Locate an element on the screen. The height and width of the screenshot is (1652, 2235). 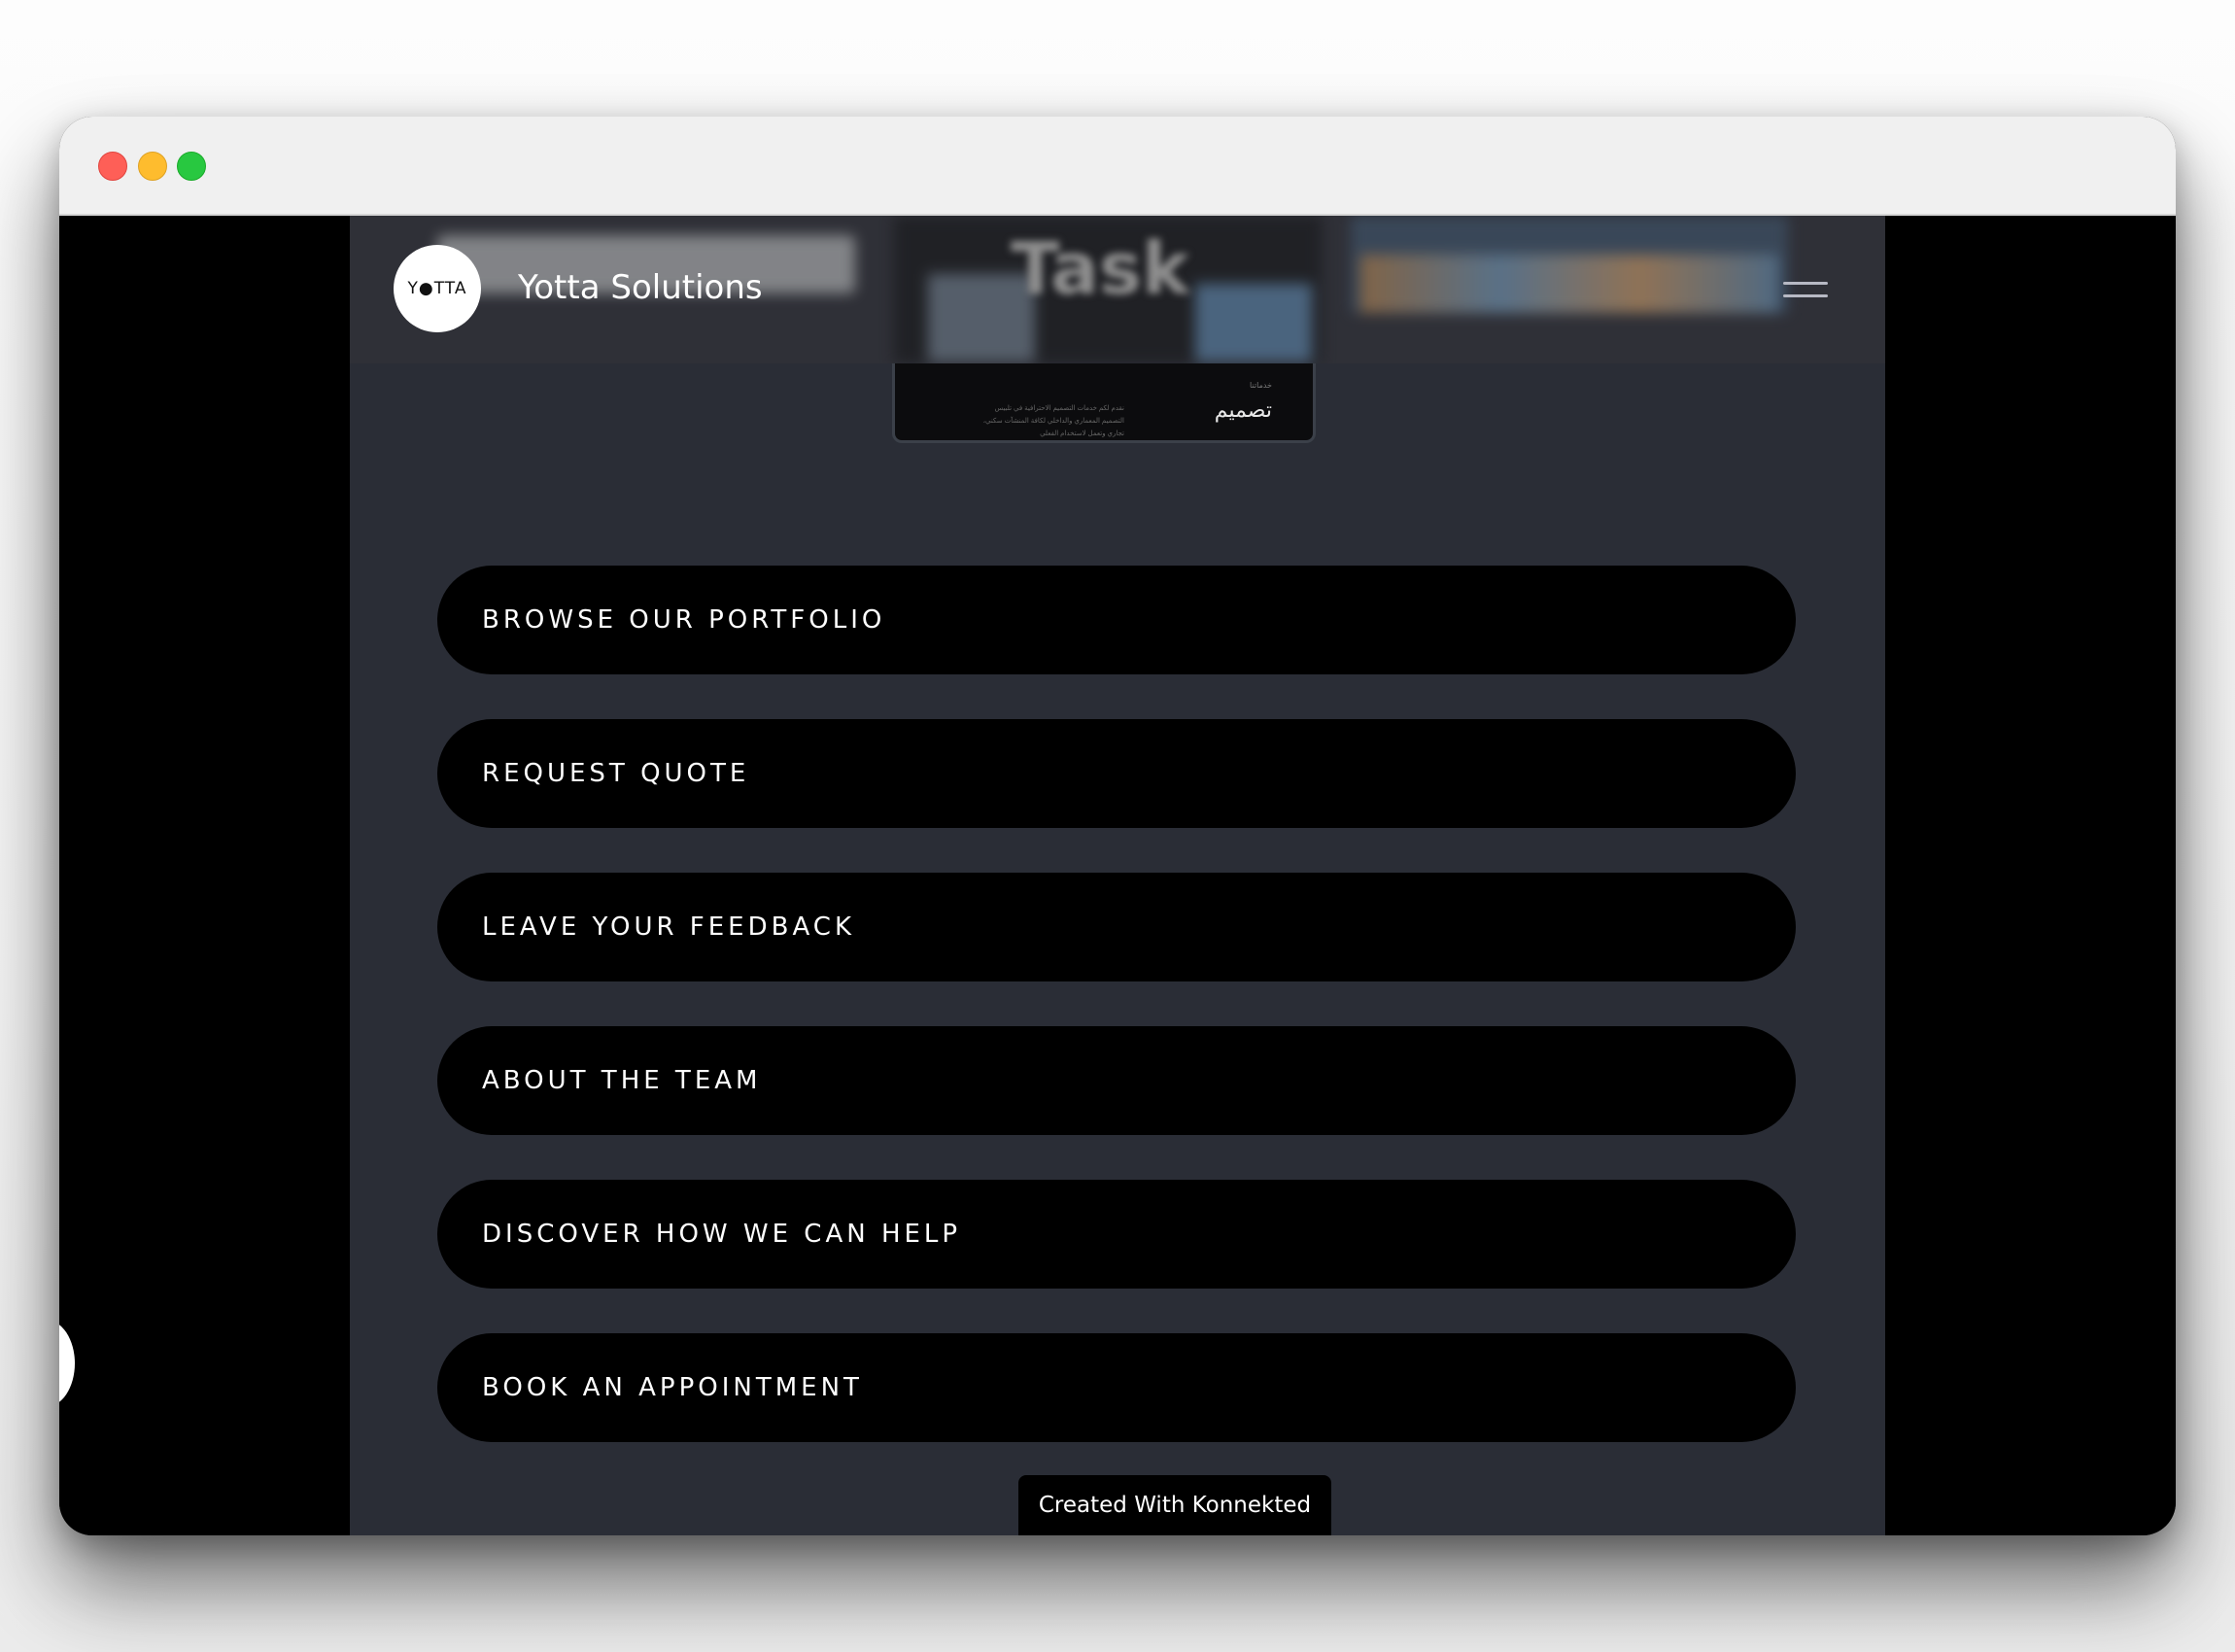
request-quote-button: REQUEST QUOTE is located at coordinates (1117, 774).